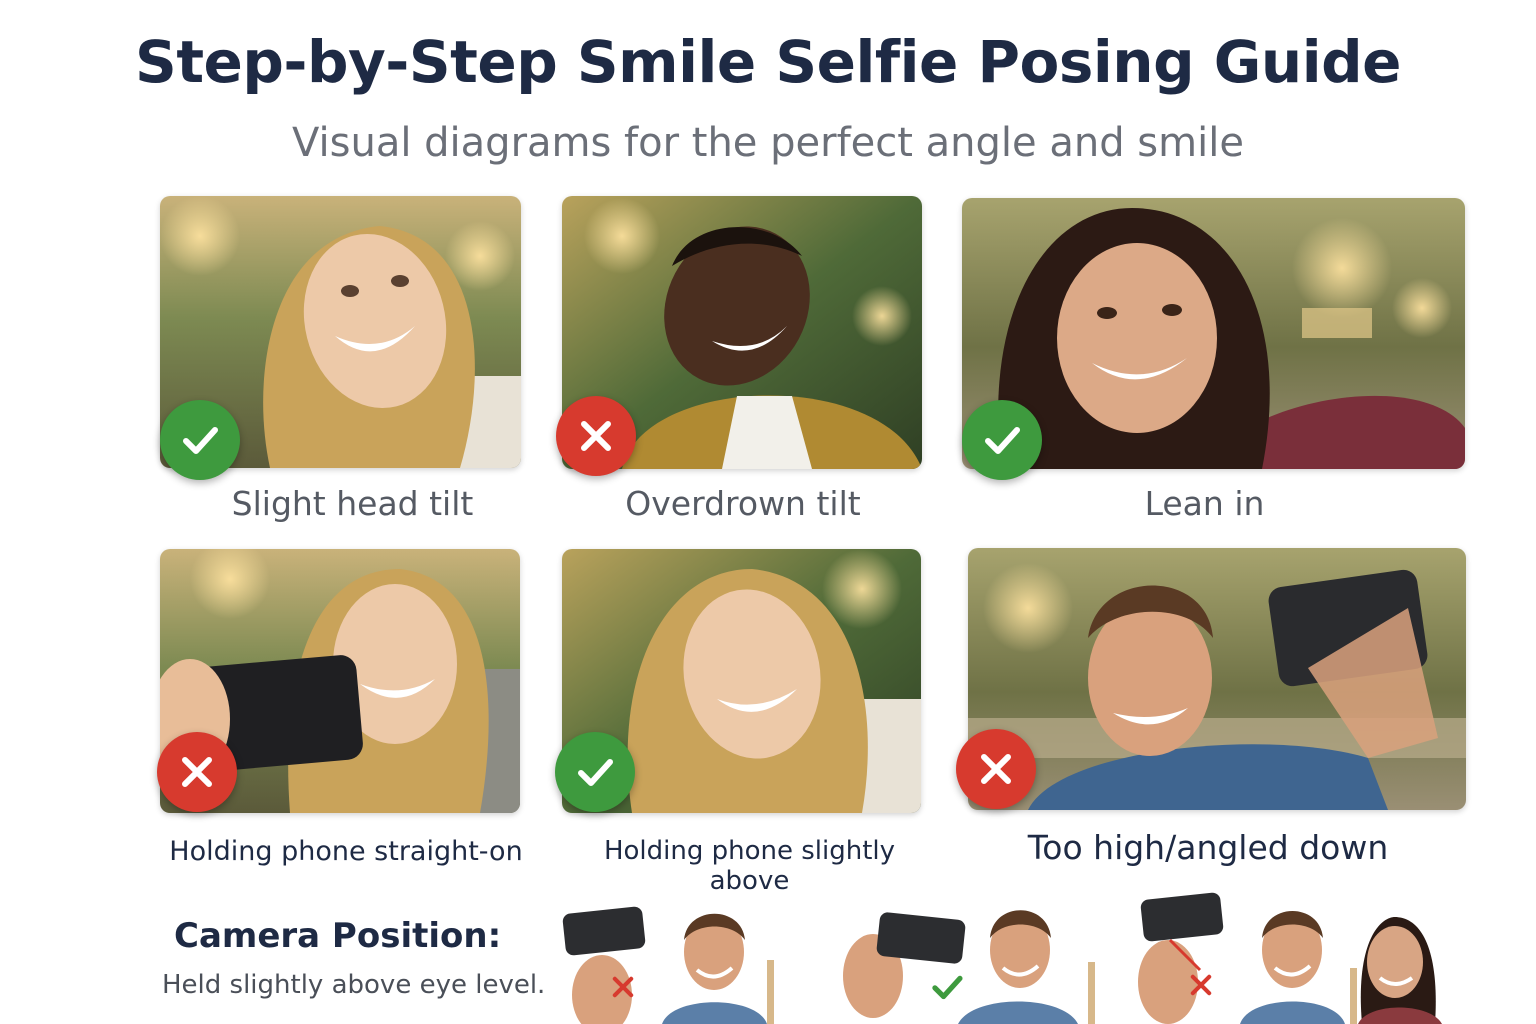 The height and width of the screenshot is (1024, 1536). Describe the element at coordinates (768, 62) in the screenshot. I see `page-title: Step-by-Step Smile Selfie Posing Guide` at that location.